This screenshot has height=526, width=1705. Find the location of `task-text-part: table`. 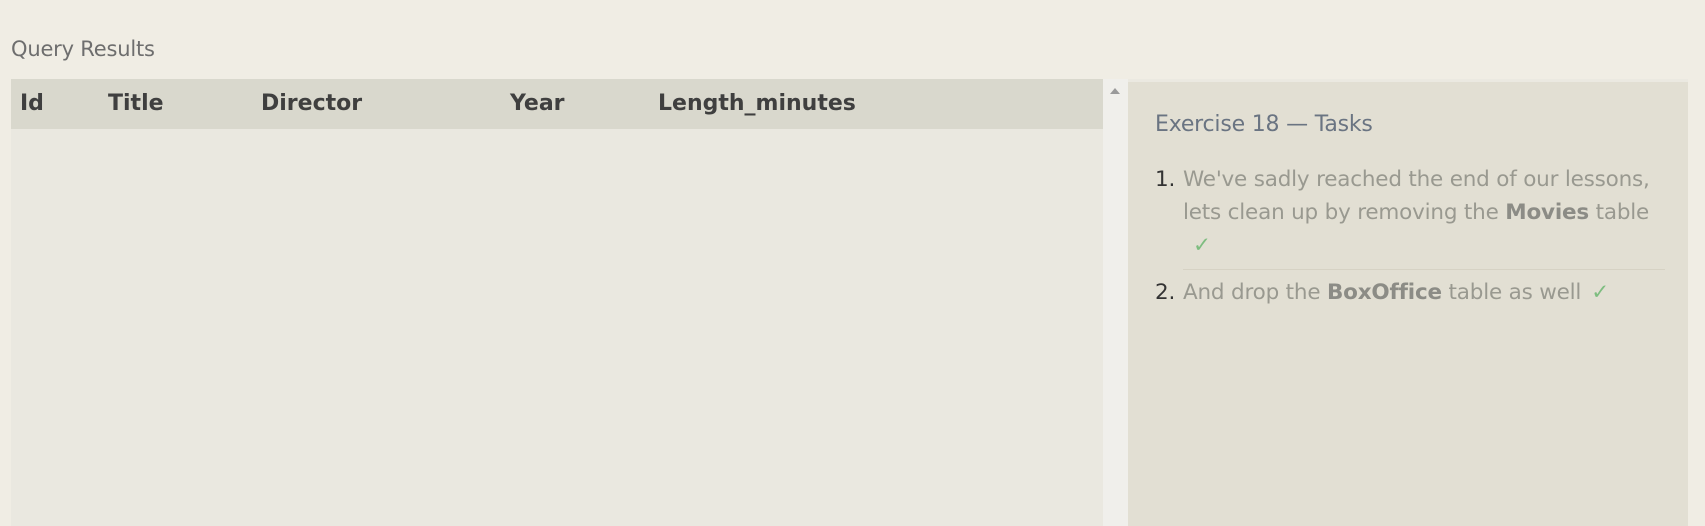

task-text-part: table is located at coordinates (1619, 212).